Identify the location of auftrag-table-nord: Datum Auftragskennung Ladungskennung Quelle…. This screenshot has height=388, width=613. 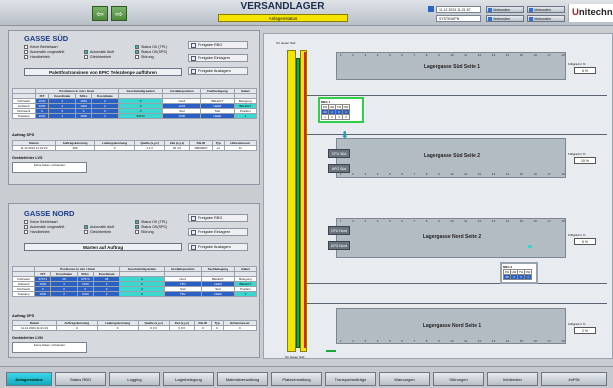
(135, 325).